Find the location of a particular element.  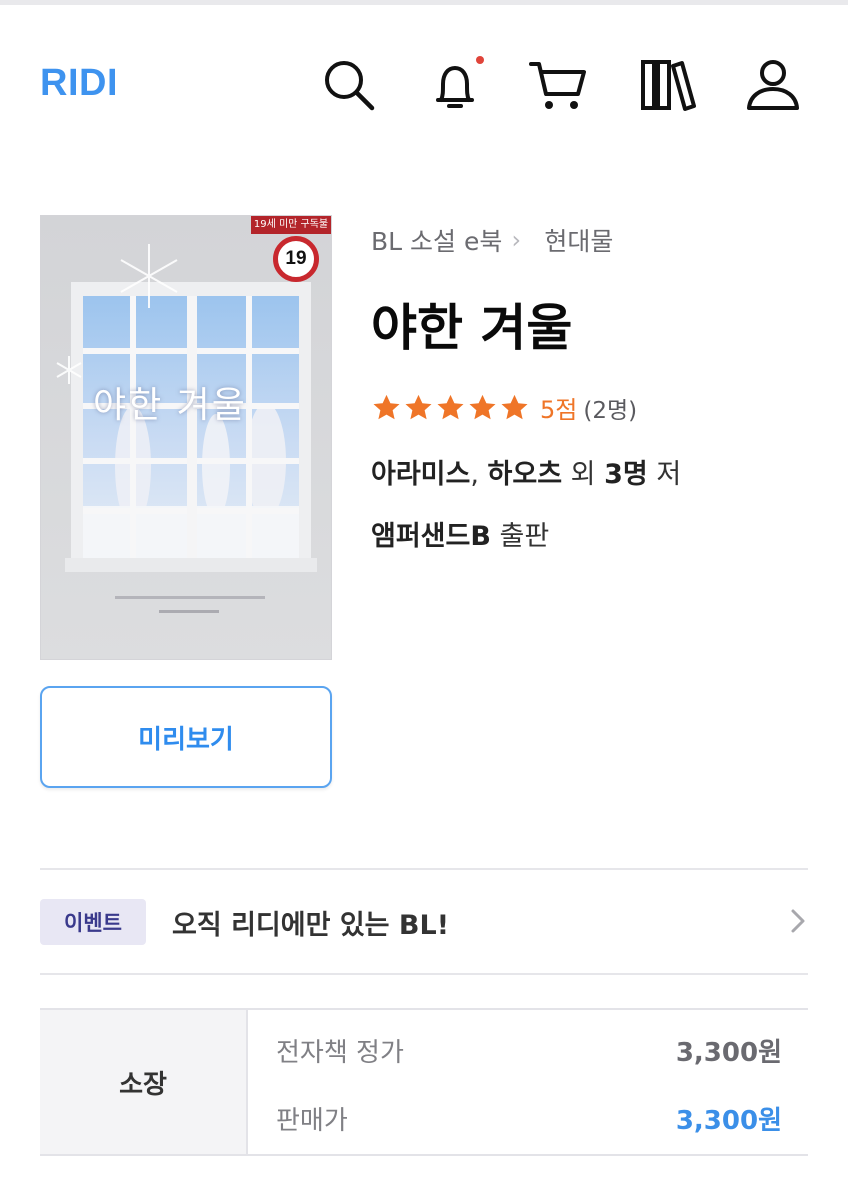

chevron-right-icon: › is located at coordinates (516, 240).